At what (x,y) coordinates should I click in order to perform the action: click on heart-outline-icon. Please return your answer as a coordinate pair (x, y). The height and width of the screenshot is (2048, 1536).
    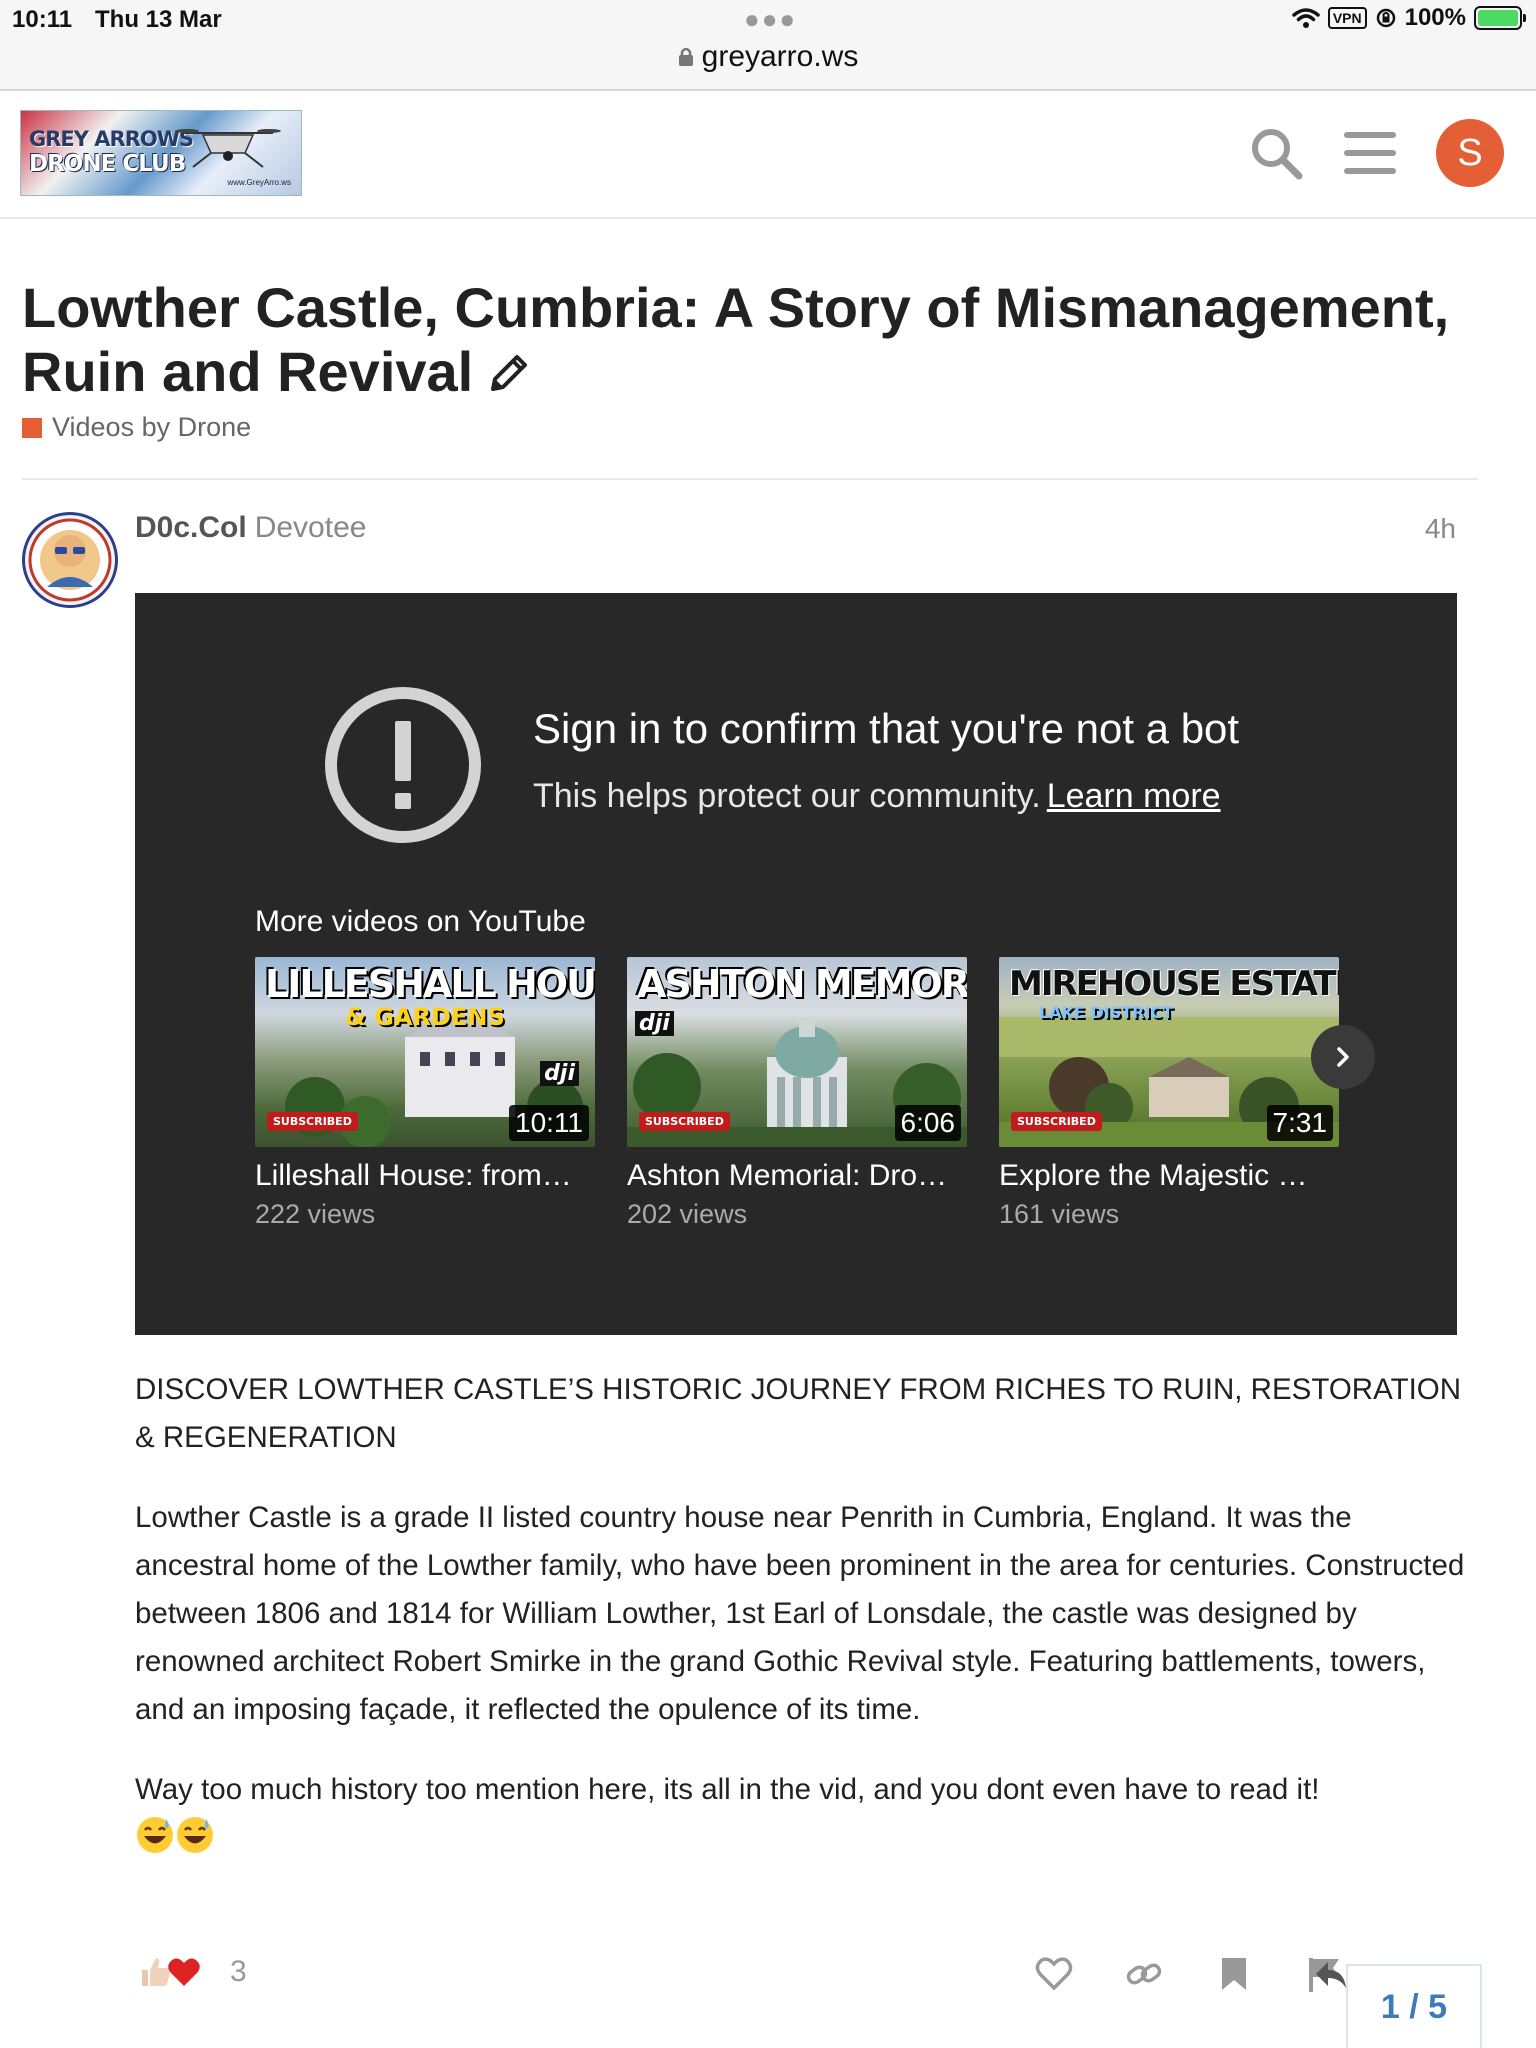
    Looking at the image, I should click on (1054, 1974).